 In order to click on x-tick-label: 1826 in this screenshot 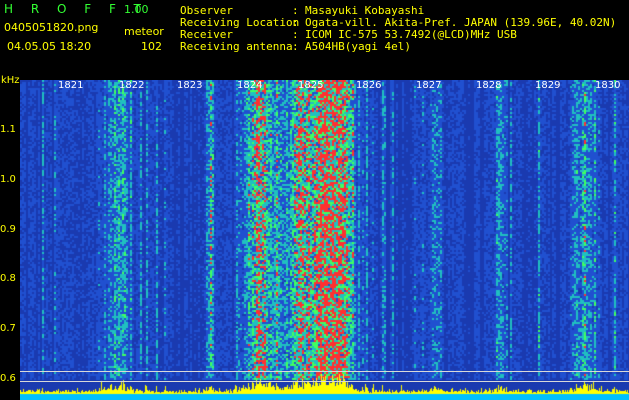, I will do `click(369, 85)`.